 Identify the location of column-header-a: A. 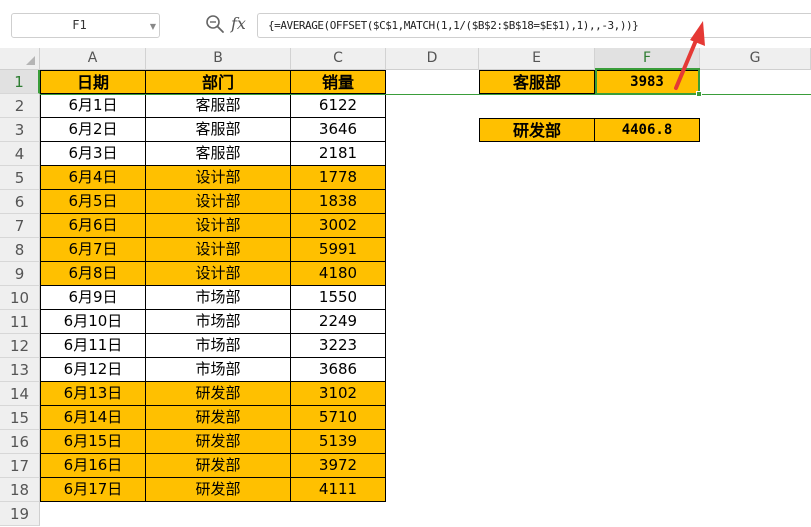
(93, 59).